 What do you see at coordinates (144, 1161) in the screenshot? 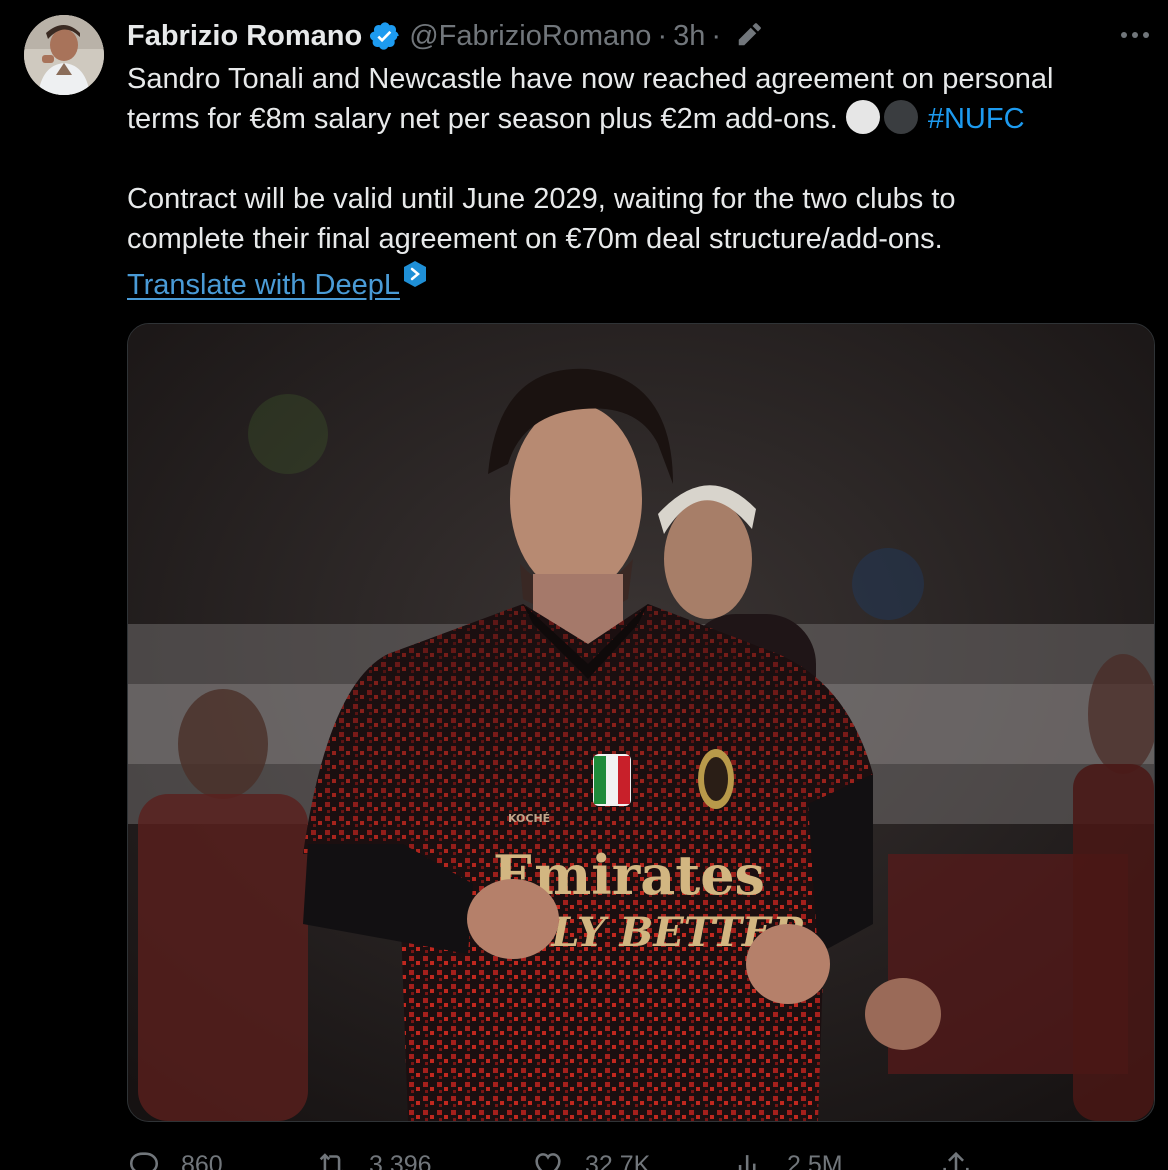
I see `reply-icon` at bounding box center [144, 1161].